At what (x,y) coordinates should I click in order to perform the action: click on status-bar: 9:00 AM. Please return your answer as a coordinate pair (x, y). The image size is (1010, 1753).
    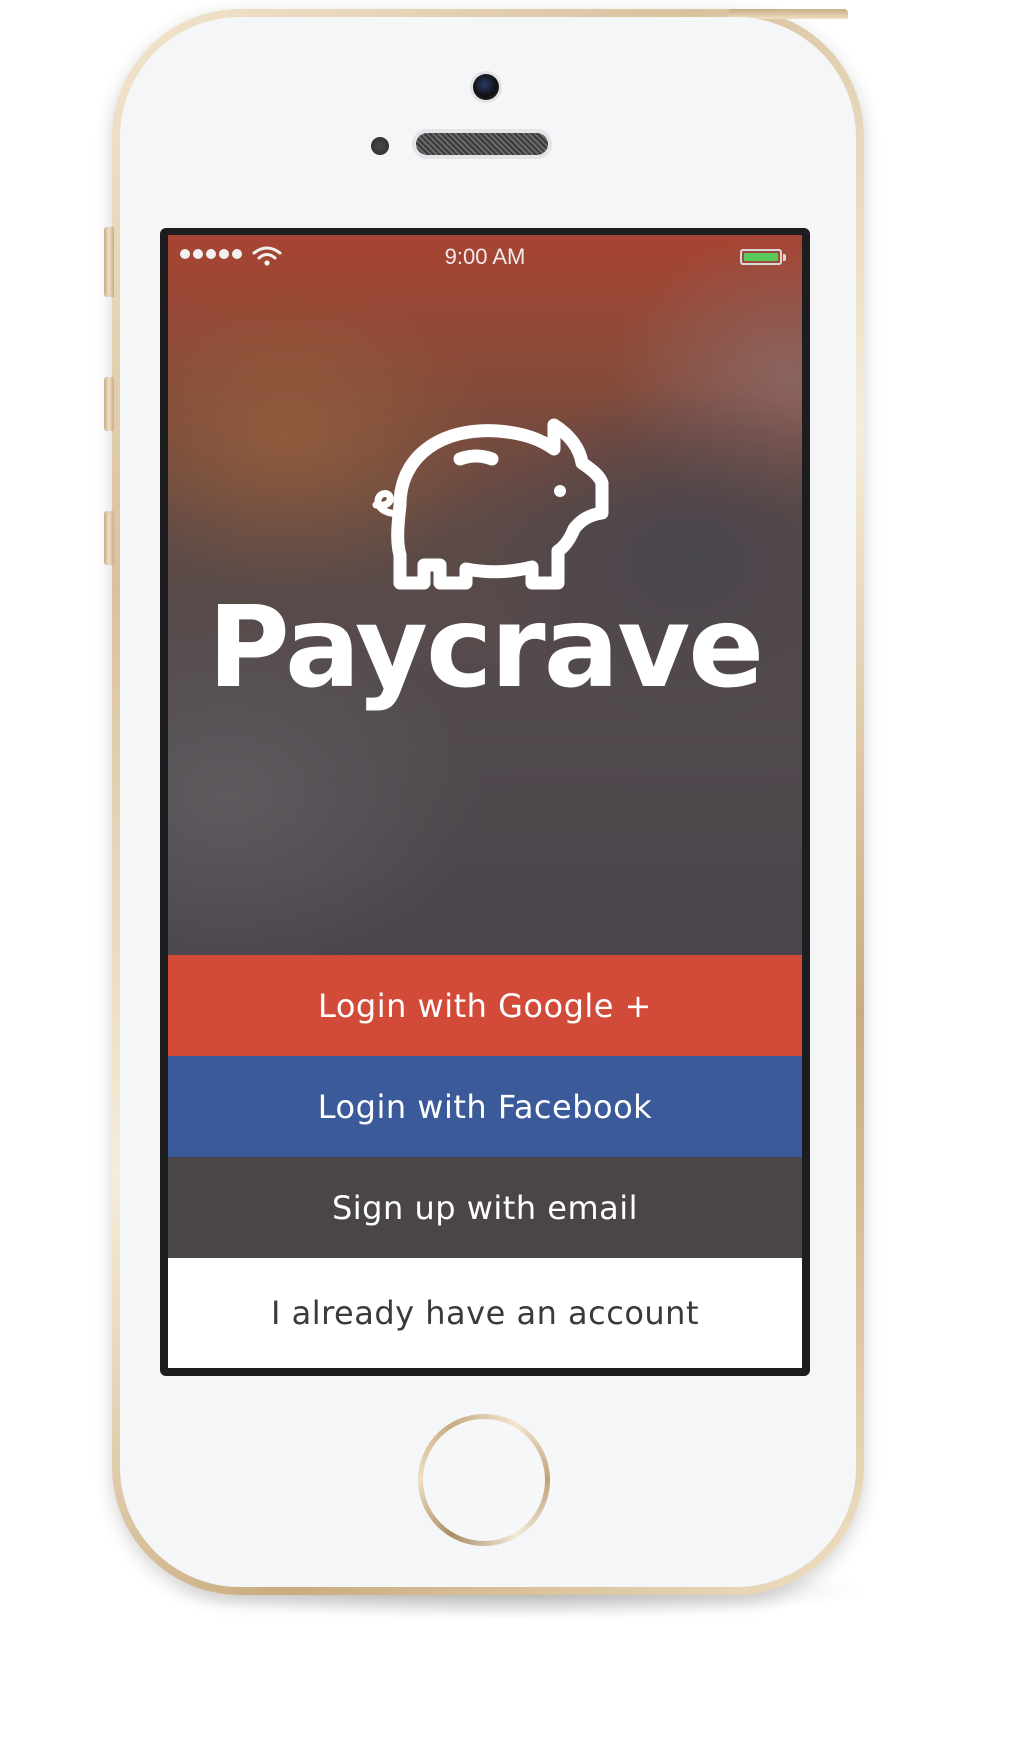
    Looking at the image, I should click on (485, 255).